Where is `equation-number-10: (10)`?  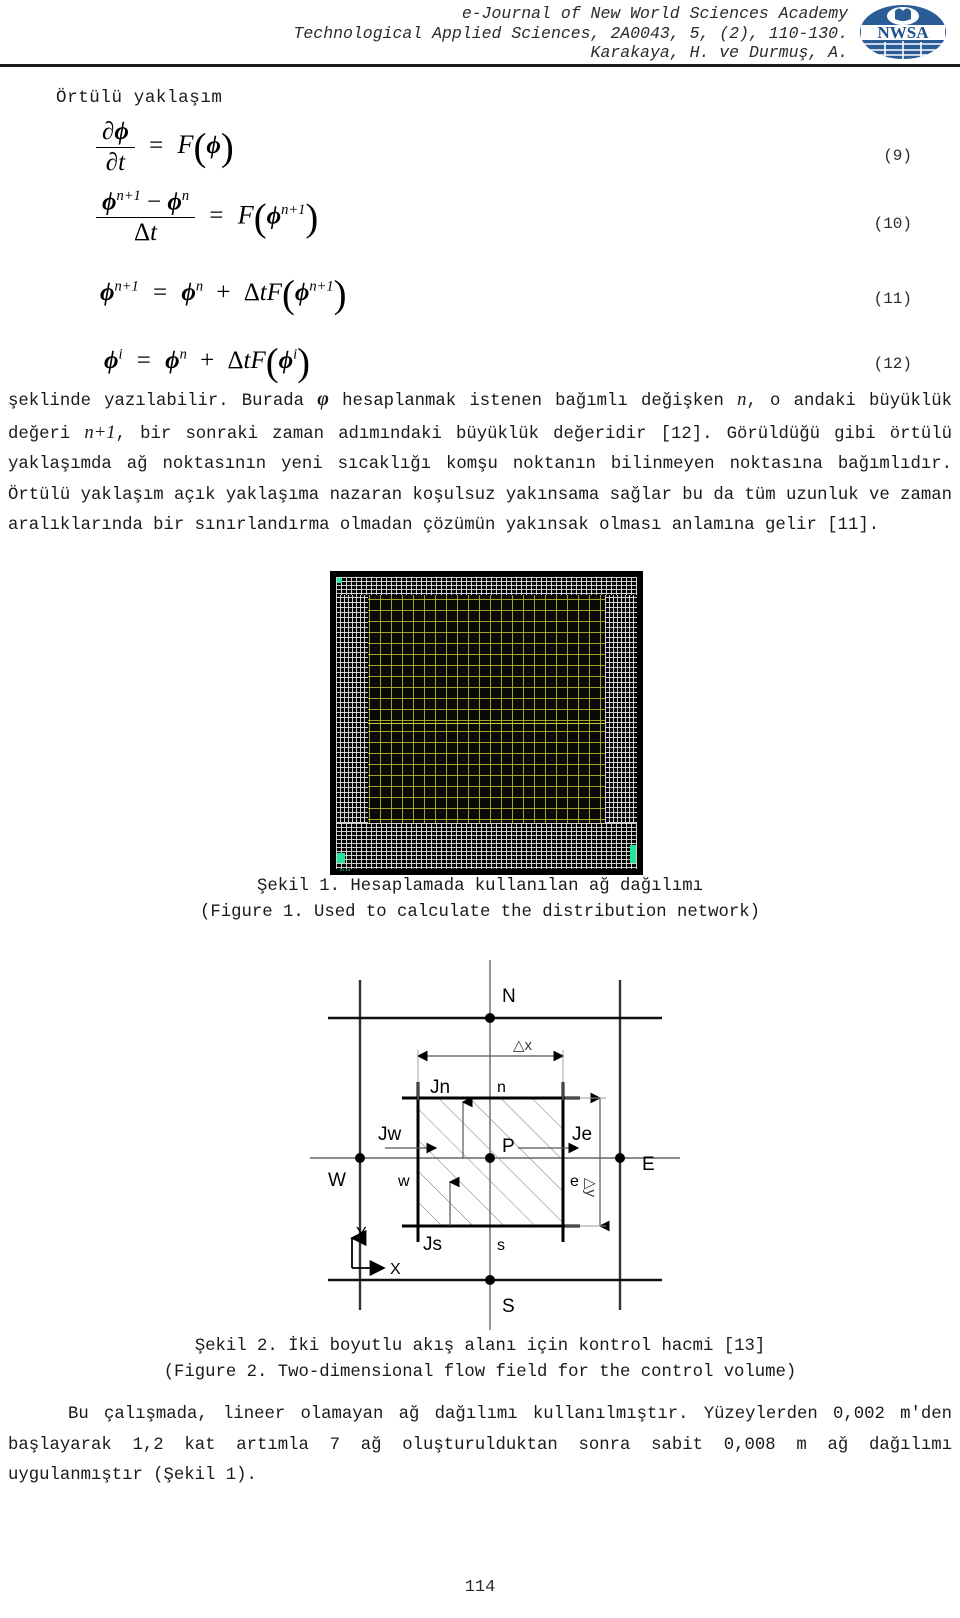 equation-number-10: (10) is located at coordinates (892, 224).